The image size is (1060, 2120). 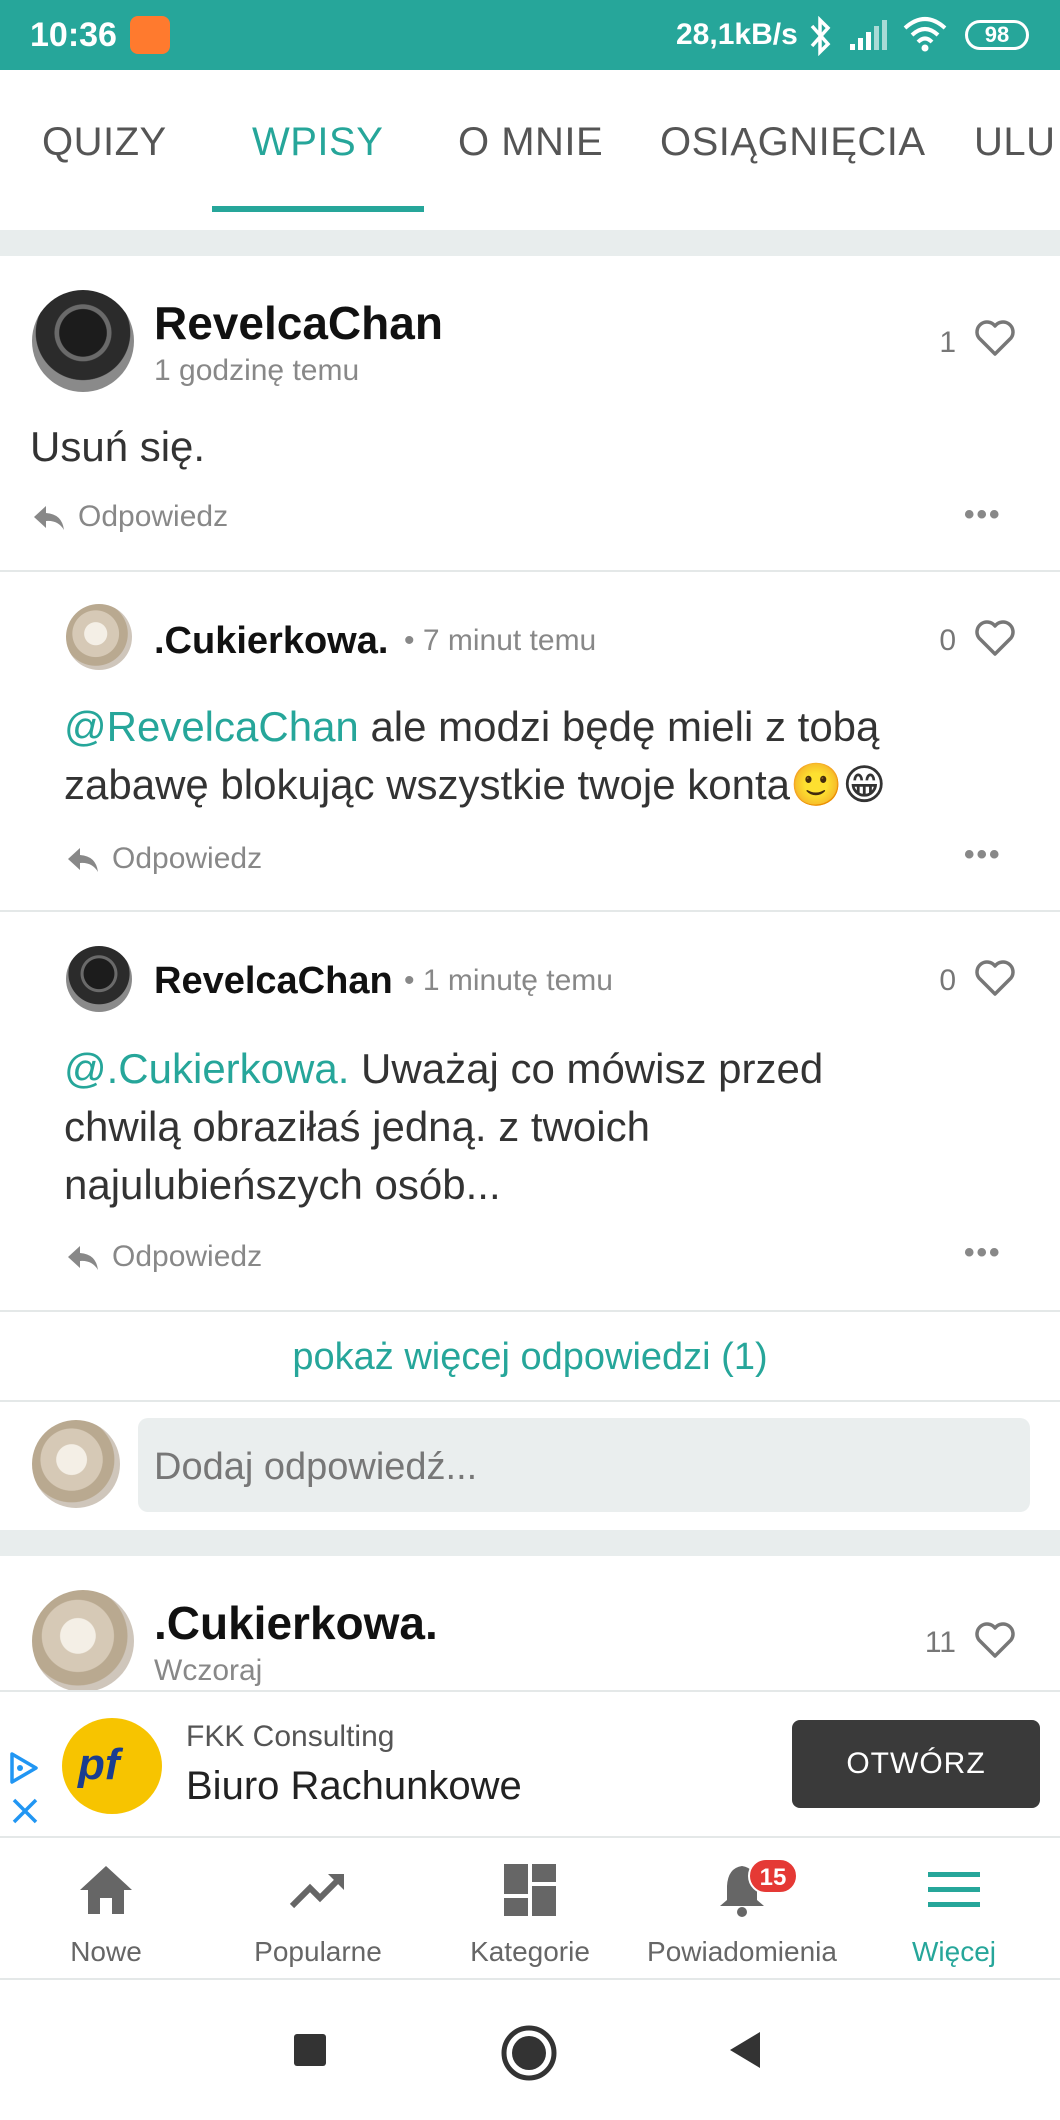 What do you see at coordinates (947, 342) in the screenshot?
I see `like-count: 1` at bounding box center [947, 342].